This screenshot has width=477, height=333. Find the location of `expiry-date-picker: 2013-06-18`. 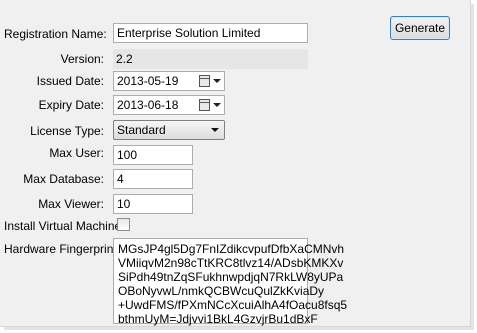

expiry-date-picker: 2013-06-18 is located at coordinates (169, 105).